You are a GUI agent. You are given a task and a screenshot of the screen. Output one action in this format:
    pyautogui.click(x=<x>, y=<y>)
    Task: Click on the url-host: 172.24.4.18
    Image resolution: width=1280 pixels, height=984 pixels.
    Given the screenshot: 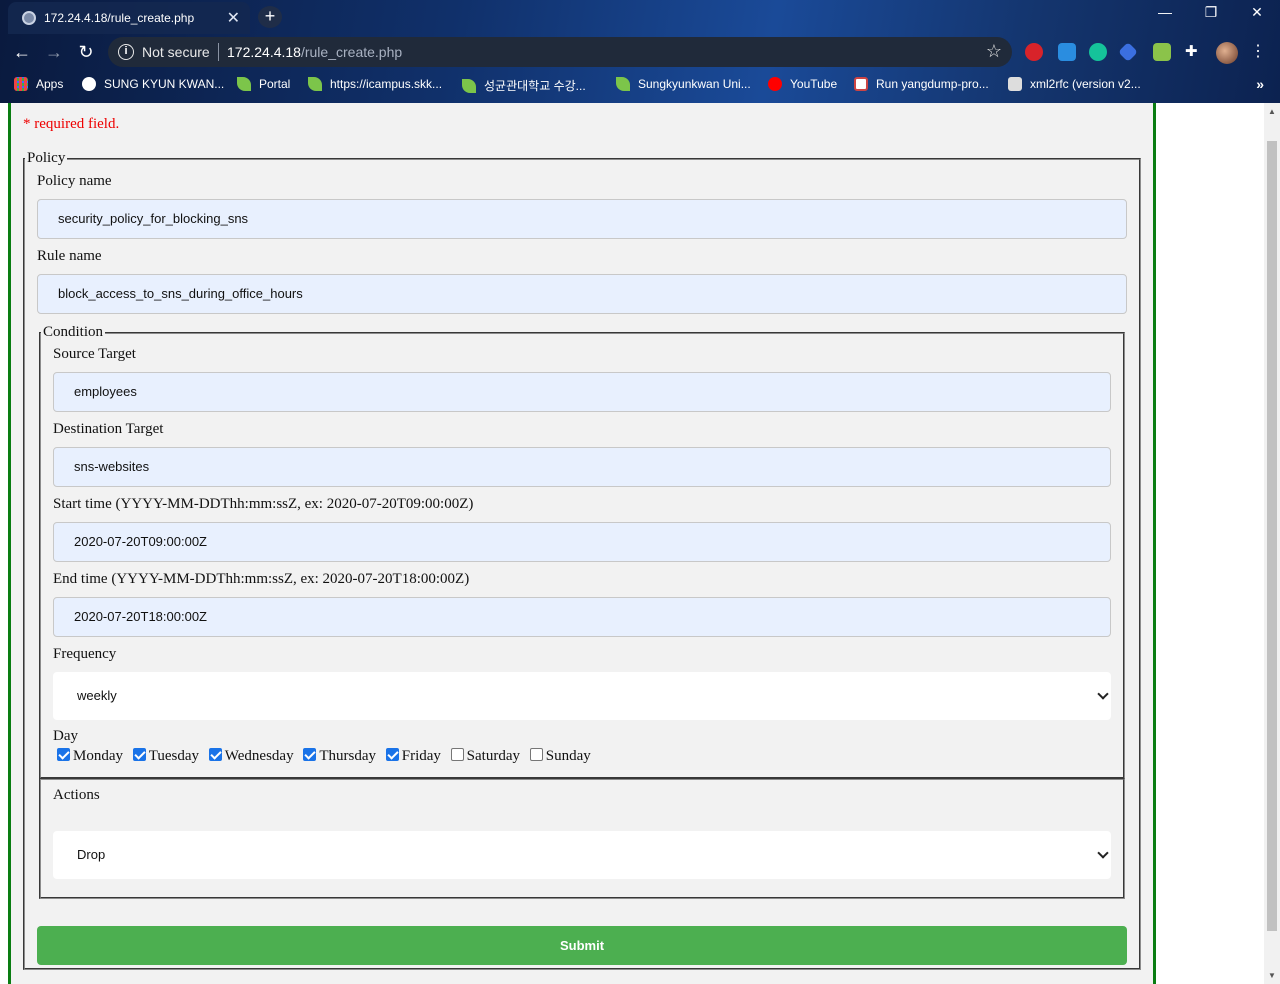 What is the action you would take?
    pyautogui.click(x=264, y=52)
    